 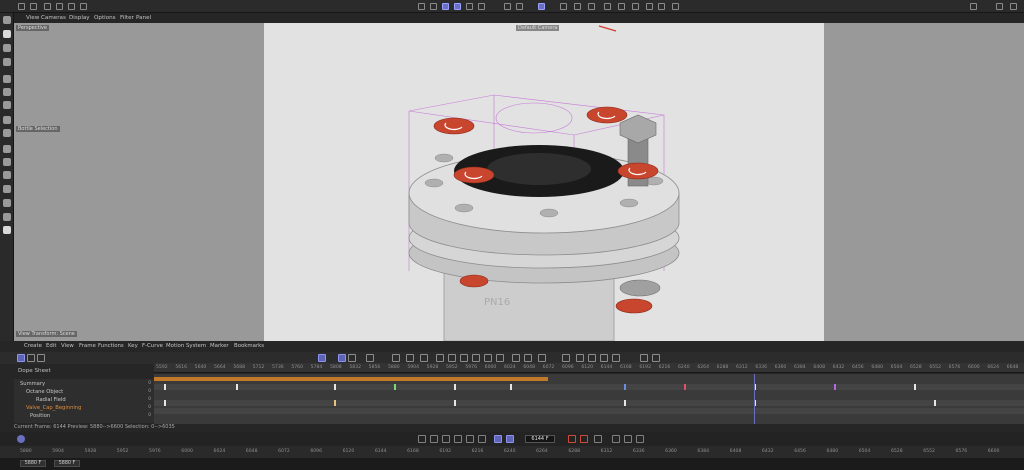 What do you see at coordinates (589, 399) in the screenshot?
I see `dope-sheet-keys` at bounding box center [589, 399].